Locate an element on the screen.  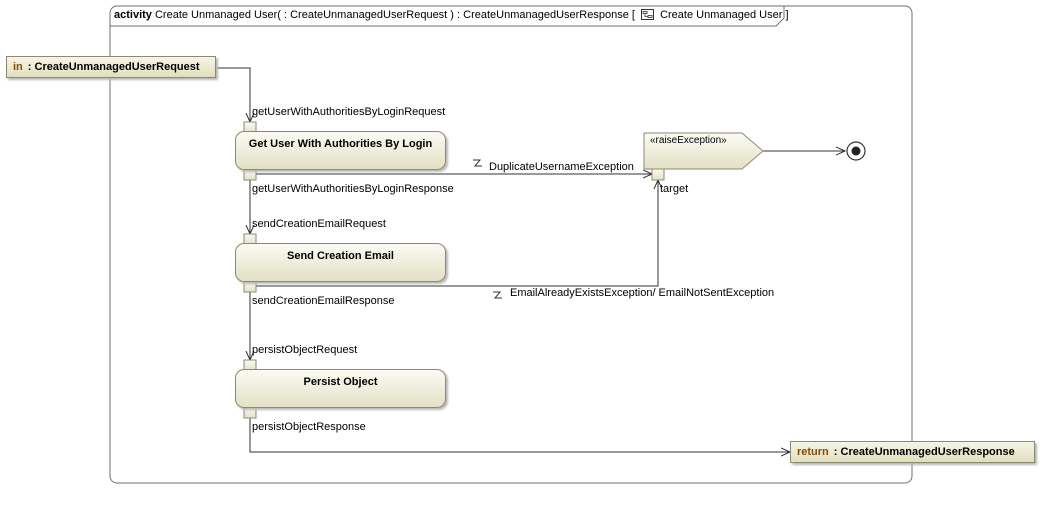
pin-get-user-out is located at coordinates (250, 174).